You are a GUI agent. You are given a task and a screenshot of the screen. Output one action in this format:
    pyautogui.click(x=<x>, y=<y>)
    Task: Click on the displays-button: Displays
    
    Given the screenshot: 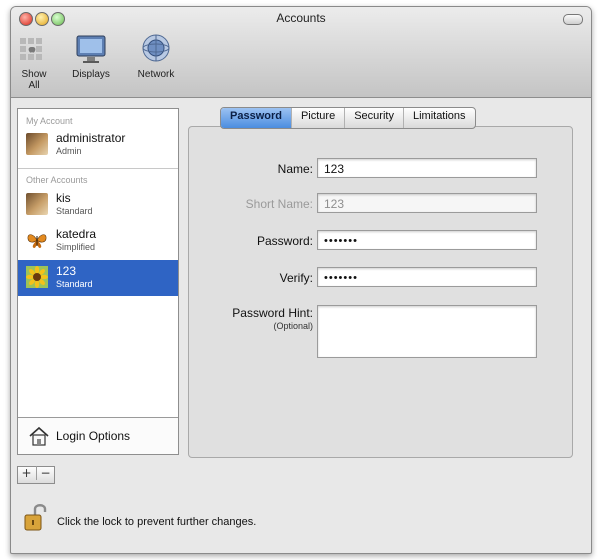 What is the action you would take?
    pyautogui.click(x=91, y=56)
    